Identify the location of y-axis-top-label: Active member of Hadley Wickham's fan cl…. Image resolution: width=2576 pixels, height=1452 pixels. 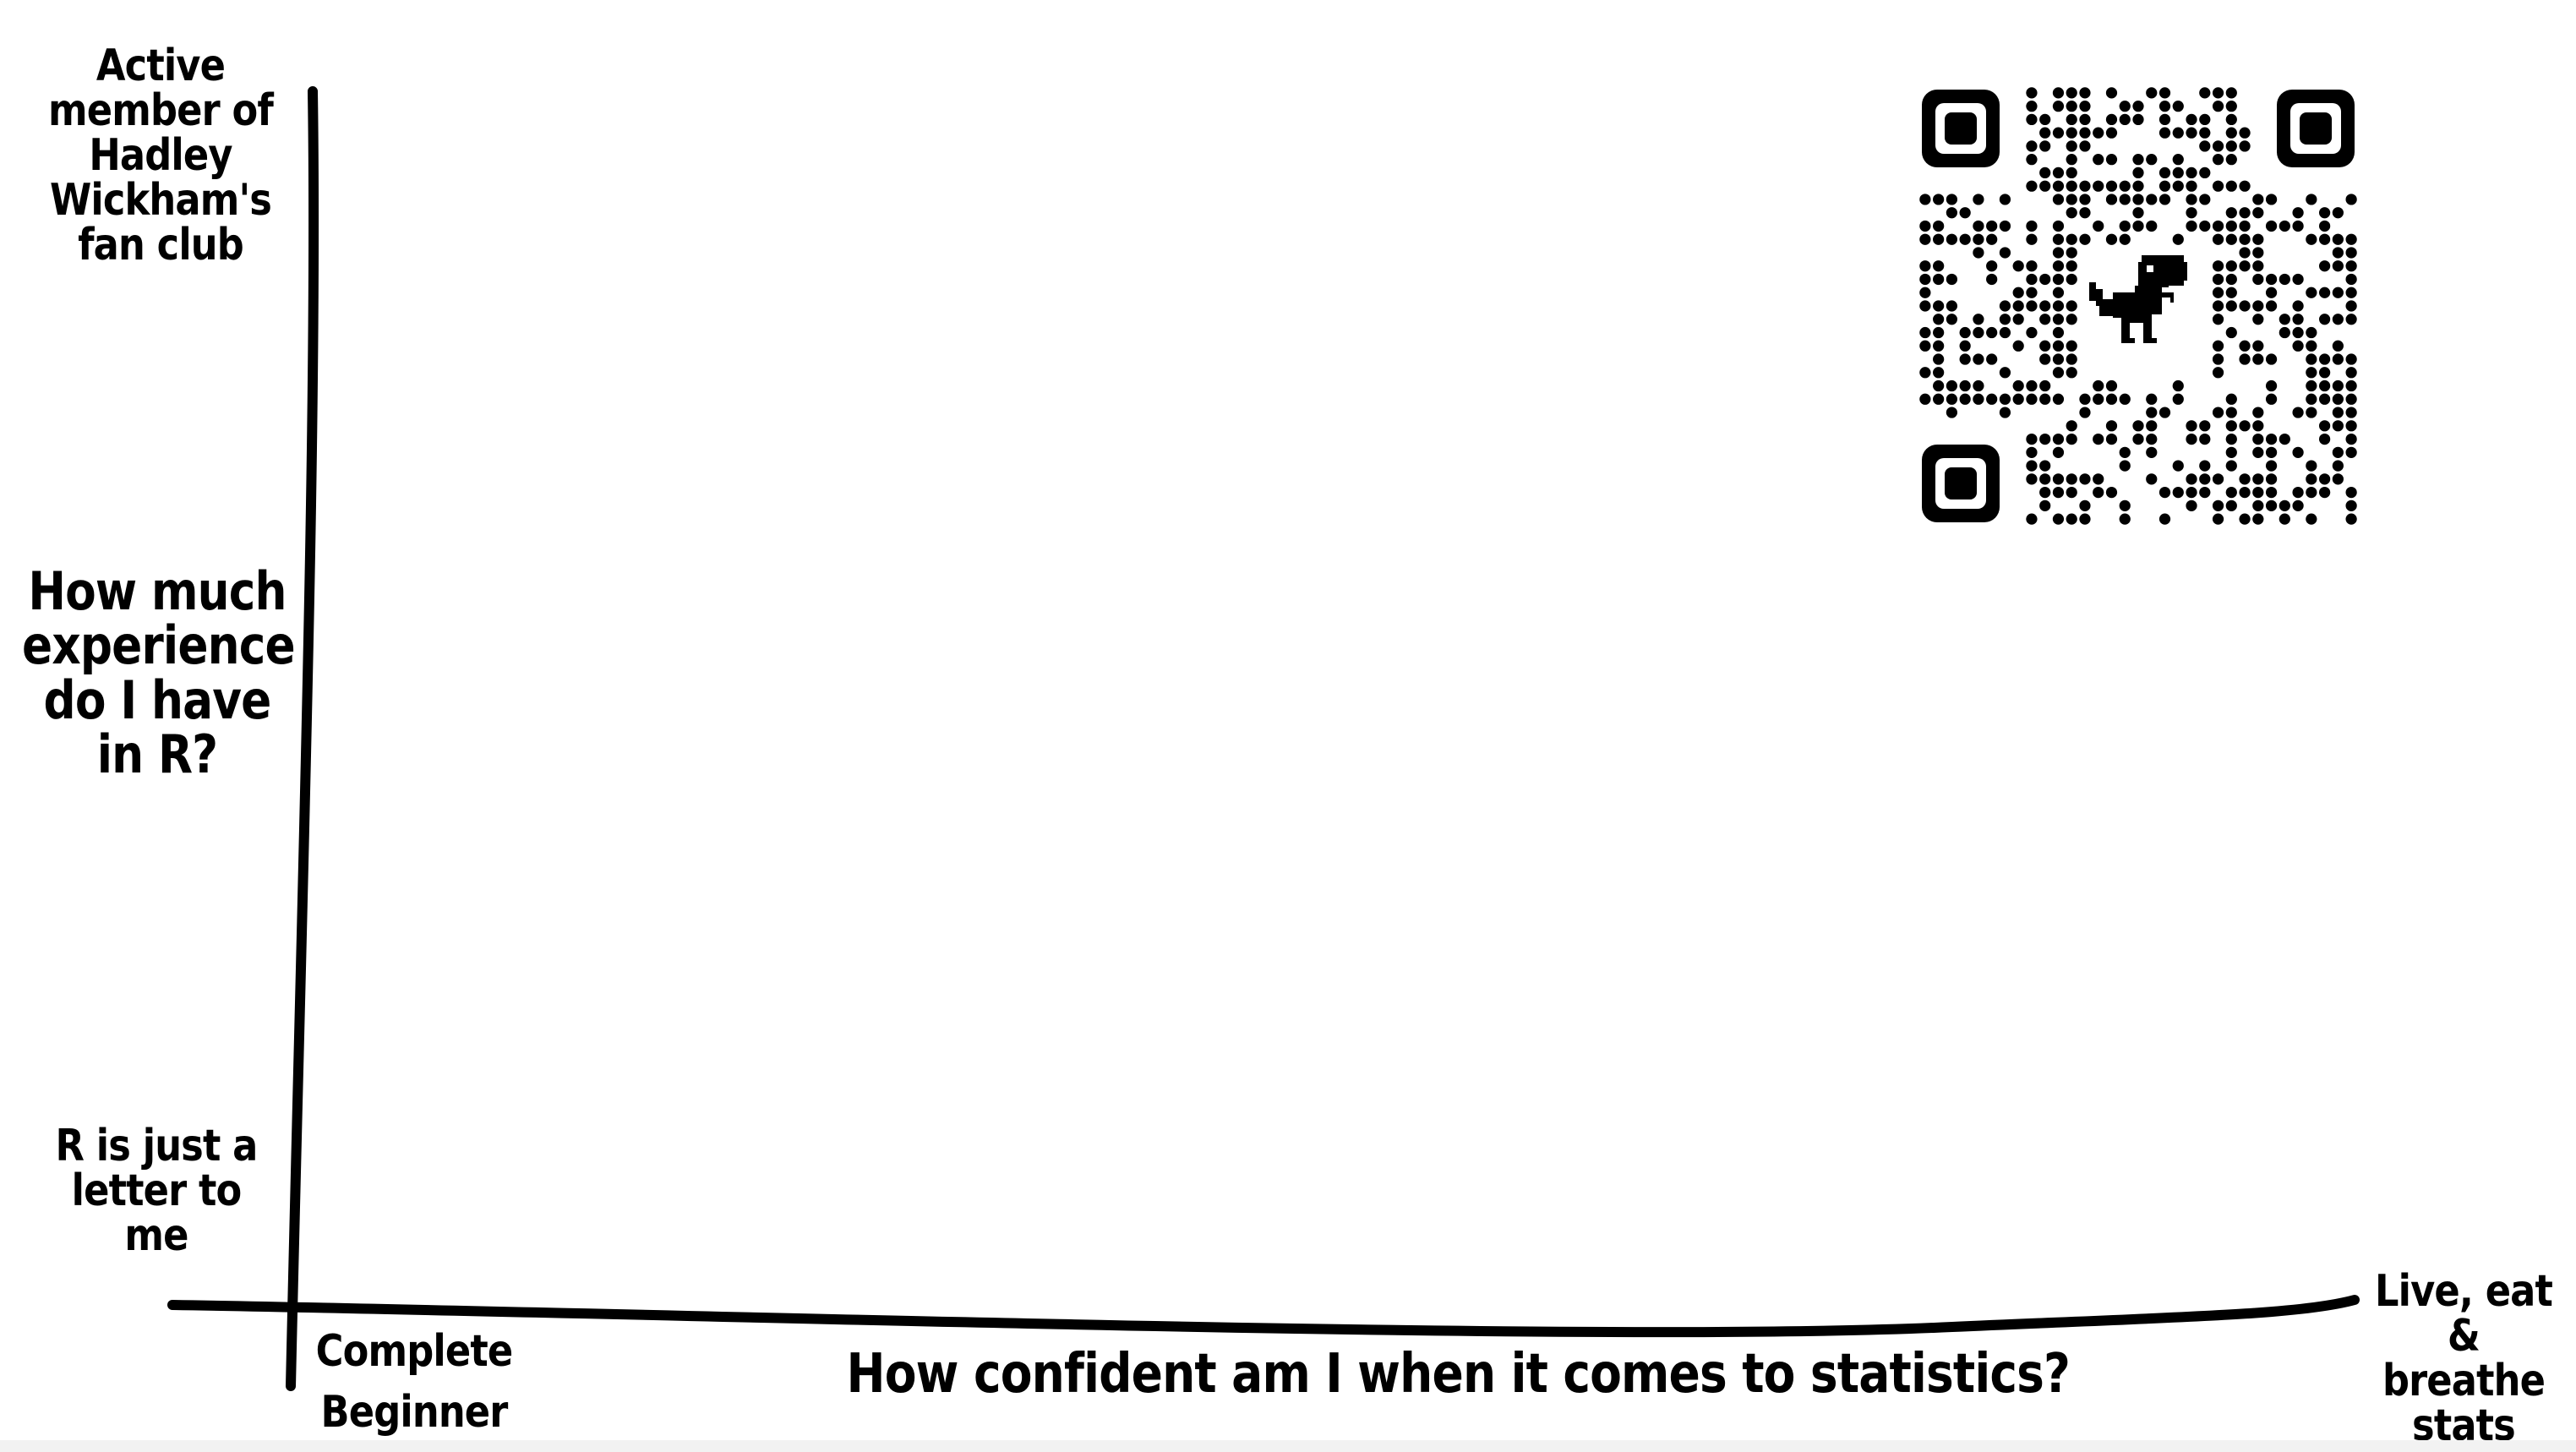
(161, 156).